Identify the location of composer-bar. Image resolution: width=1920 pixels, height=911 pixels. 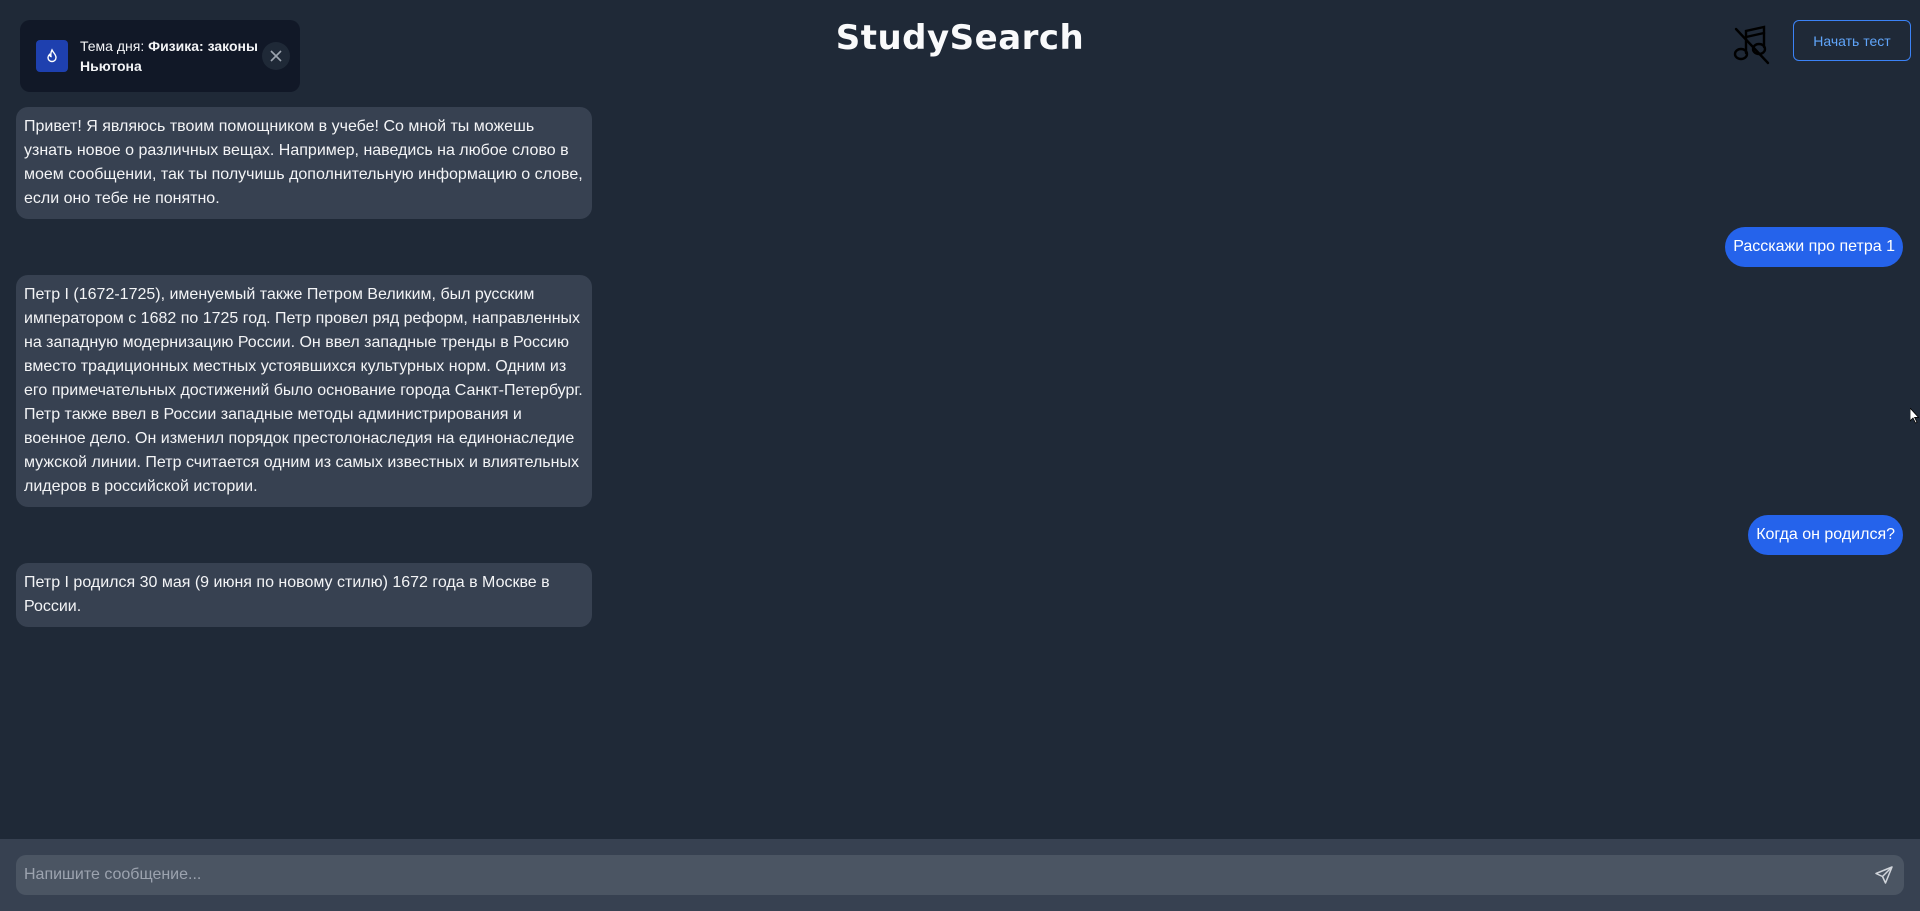
(960, 875).